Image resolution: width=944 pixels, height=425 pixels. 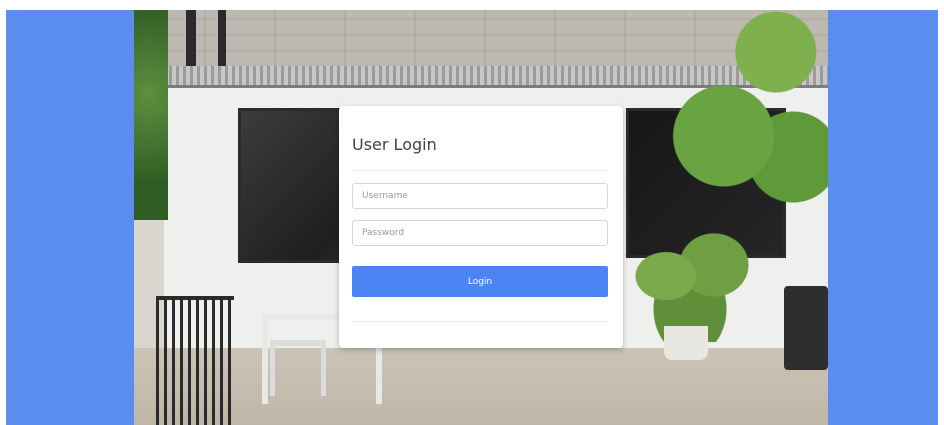 I want to click on right-blue-panel, so click(x=883, y=217).